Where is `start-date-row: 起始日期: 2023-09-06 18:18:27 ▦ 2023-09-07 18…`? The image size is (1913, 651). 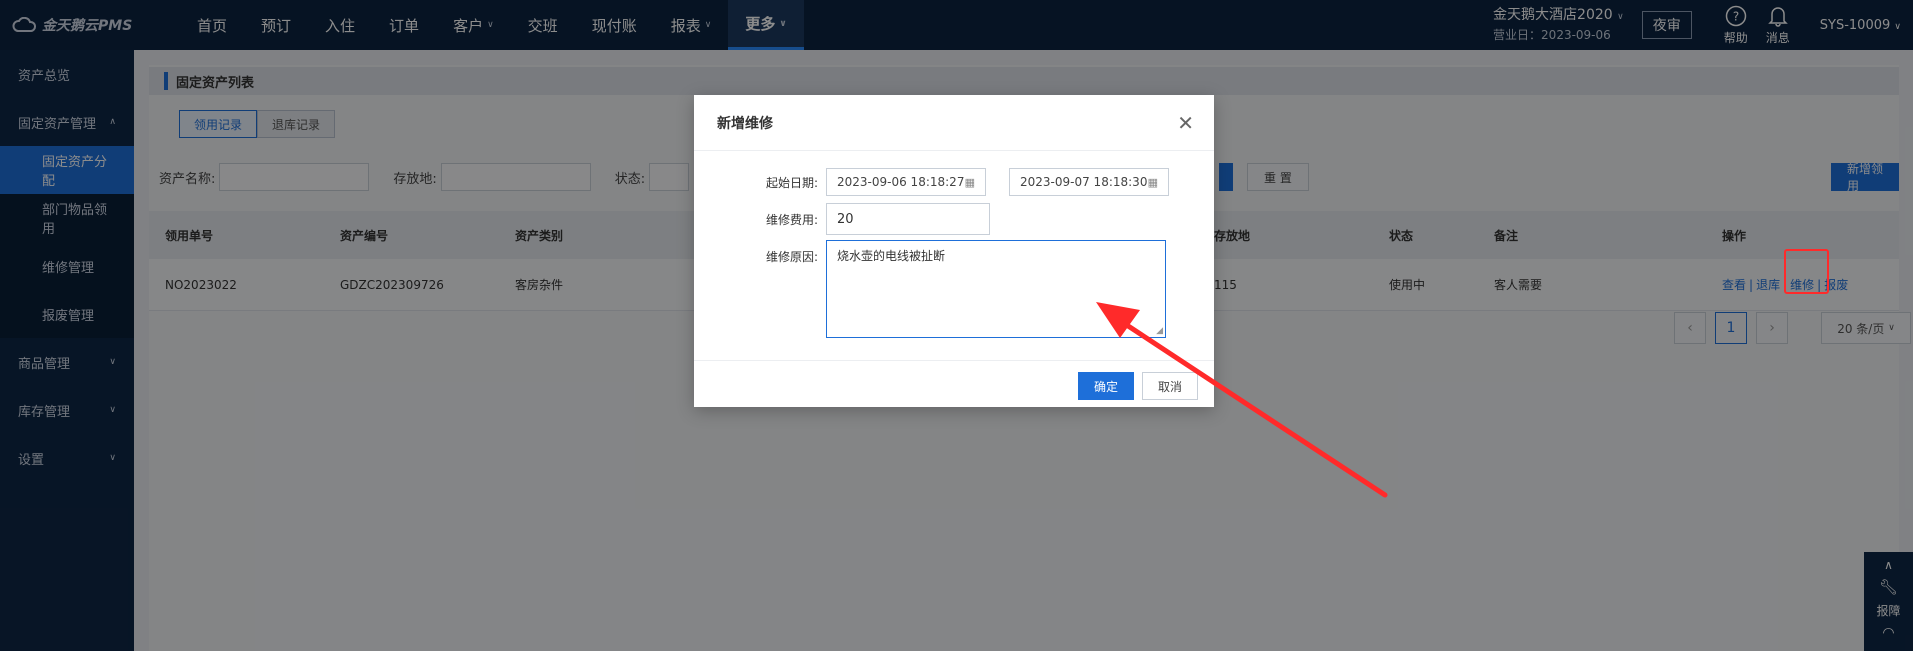
start-date-row: 起始日期: 2023-09-06 18:18:27 ▦ 2023-09-07 18… is located at coordinates (931, 182).